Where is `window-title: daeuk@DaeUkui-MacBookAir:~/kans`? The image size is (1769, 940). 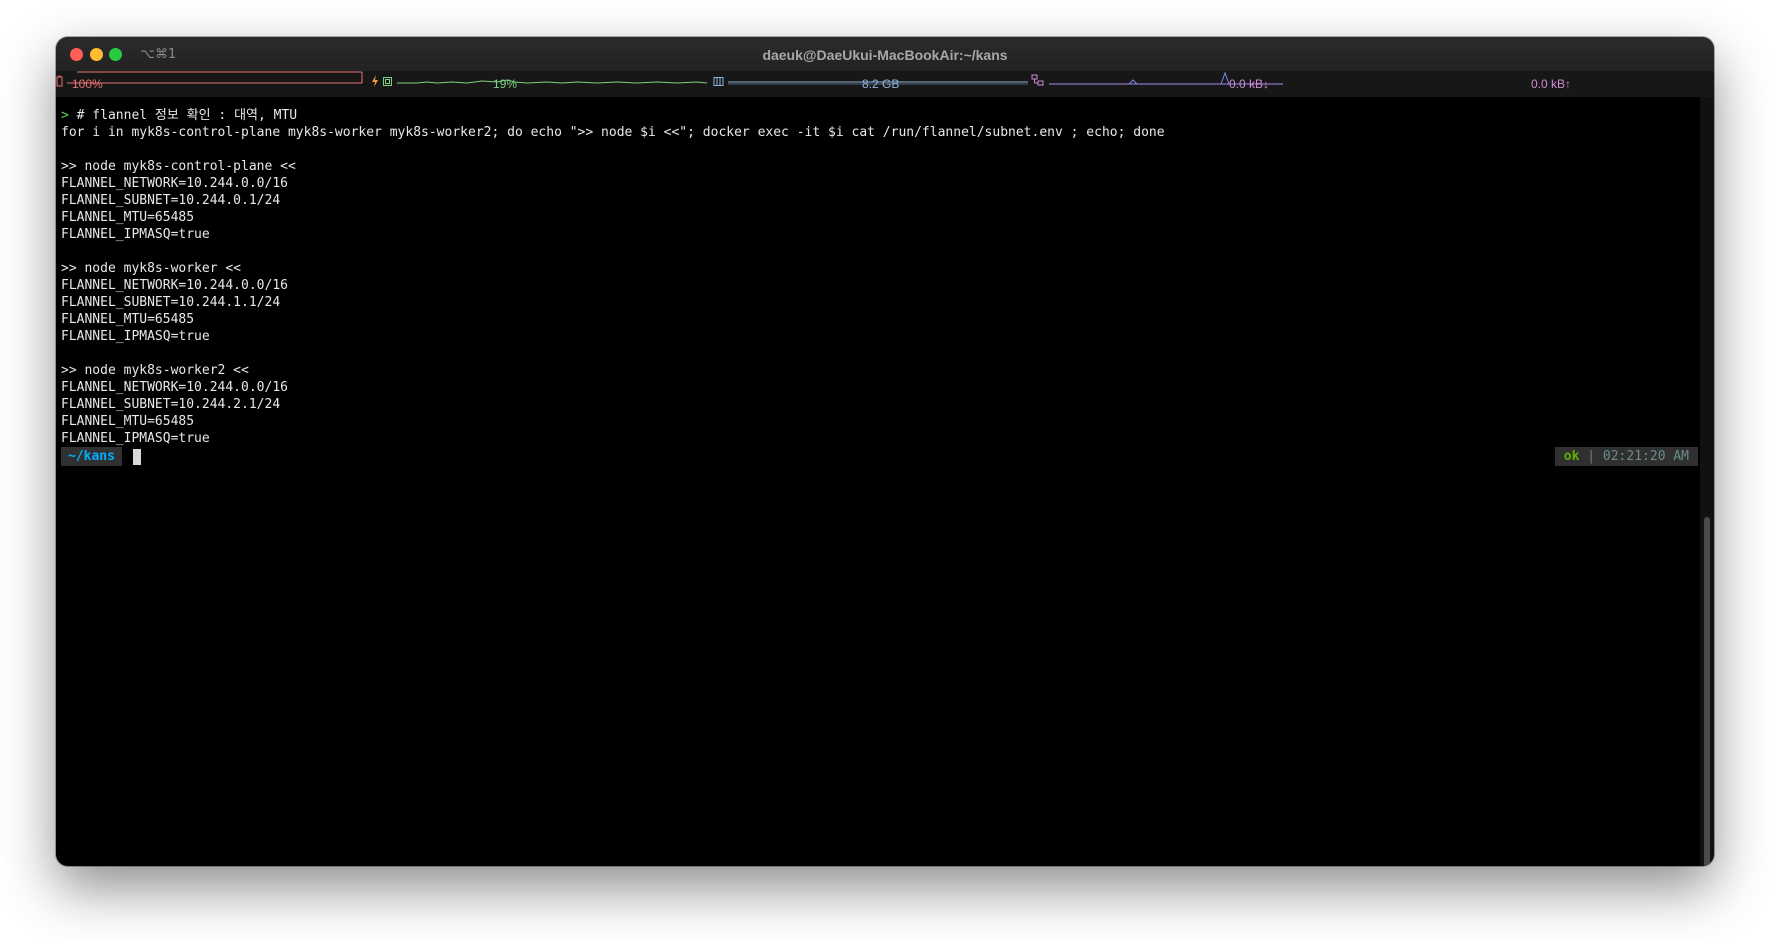
window-title: daeuk@DaeUkui-MacBookAir:~/kans is located at coordinates (885, 55).